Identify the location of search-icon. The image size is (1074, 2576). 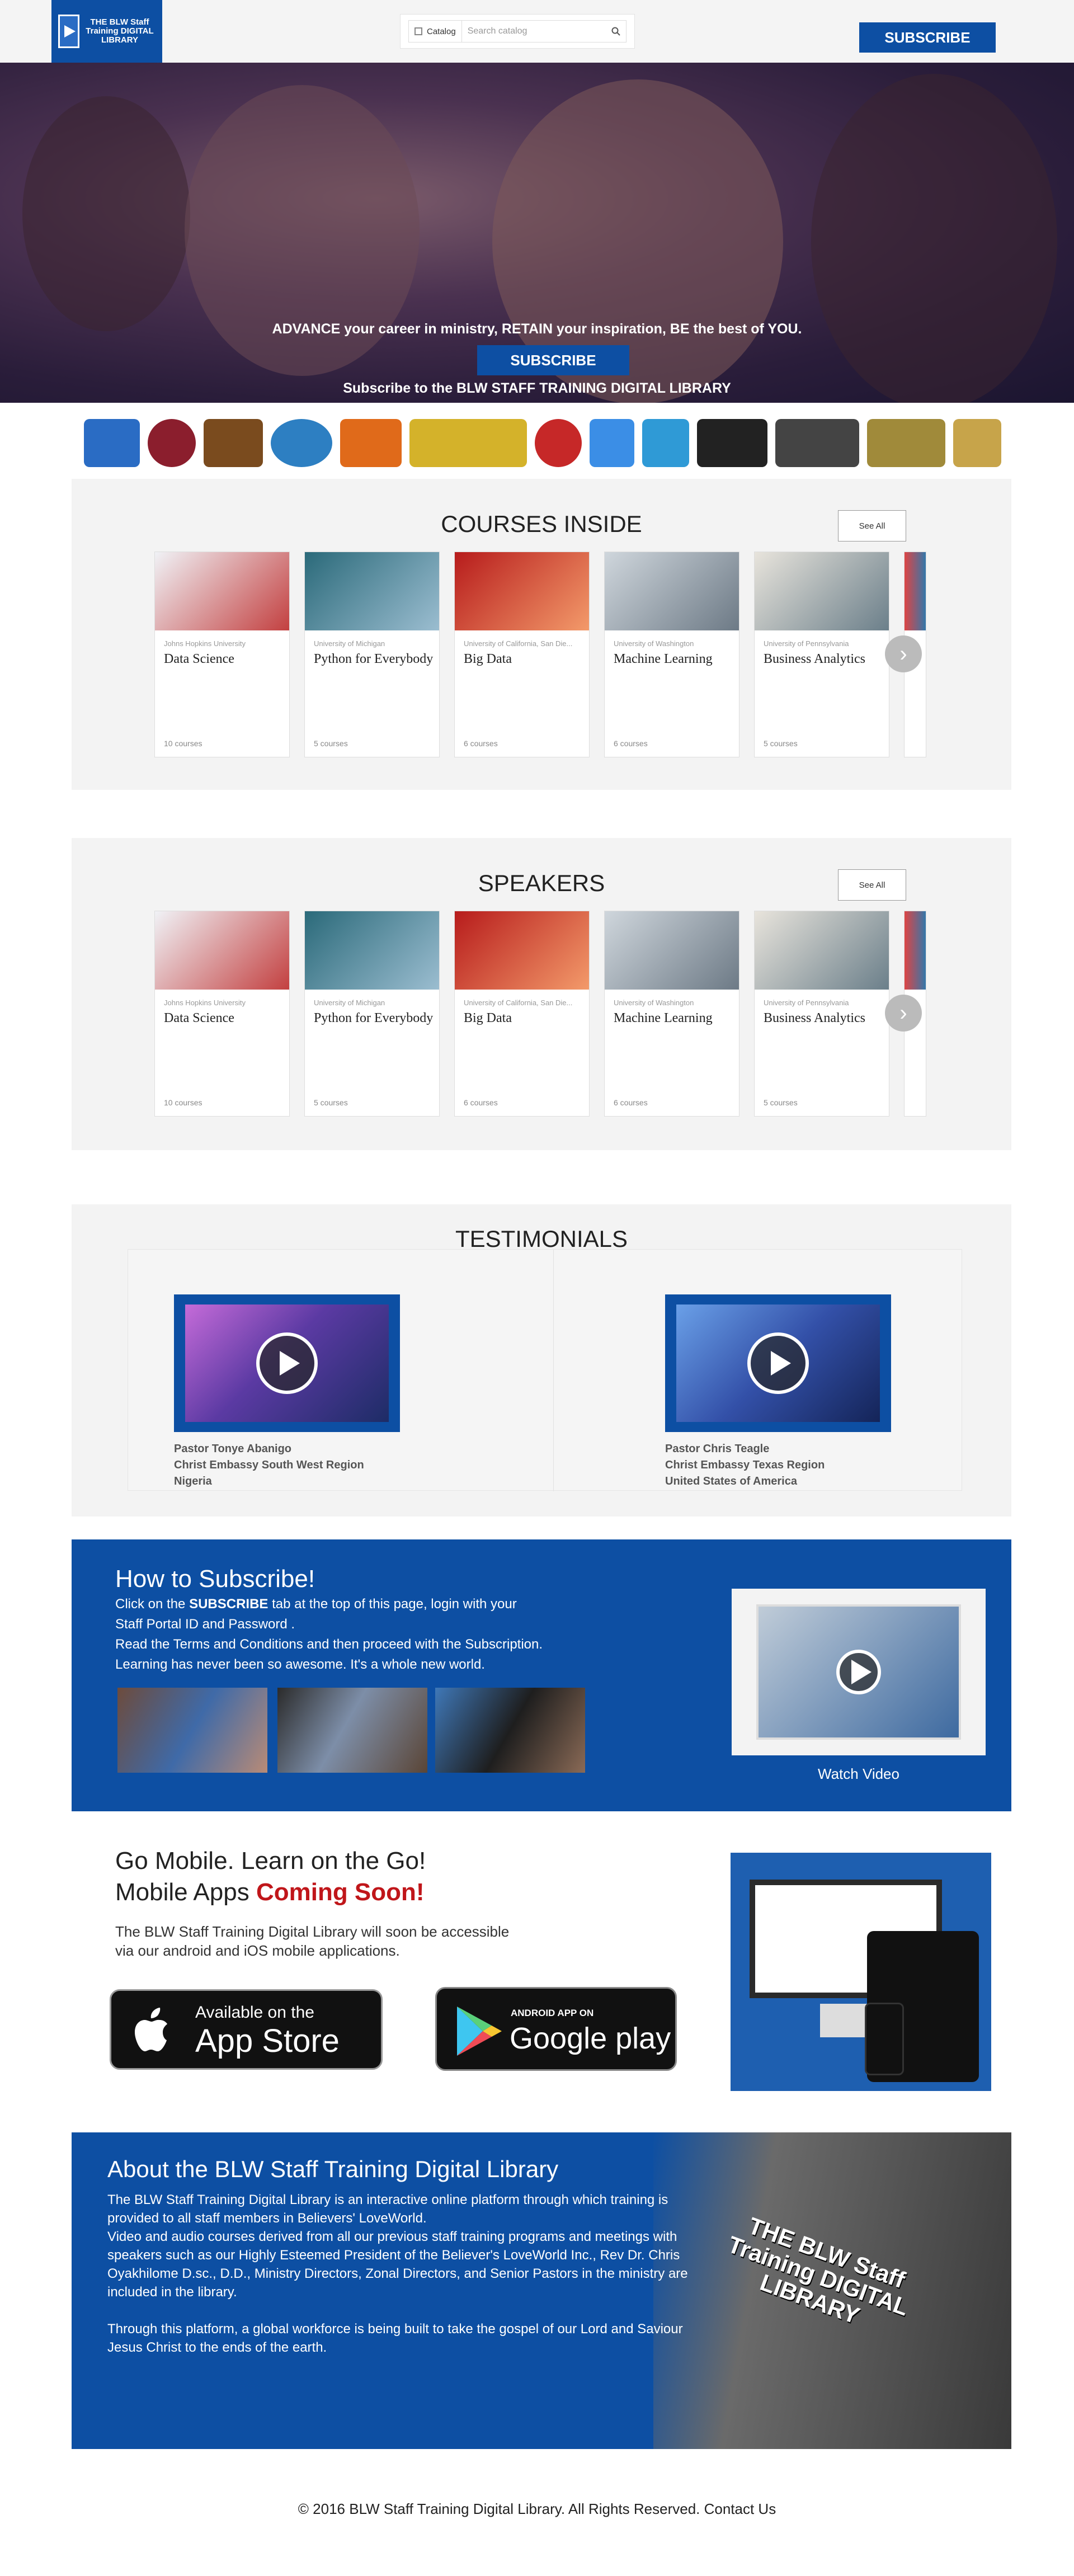
(615, 31).